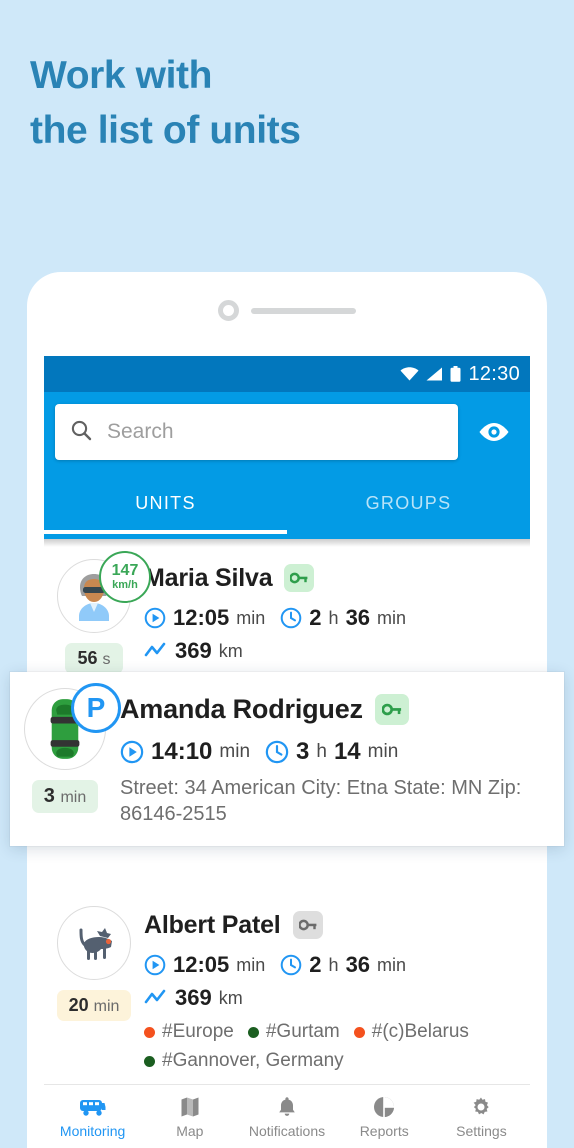  I want to click on nav-label: Settings, so click(481, 1130).